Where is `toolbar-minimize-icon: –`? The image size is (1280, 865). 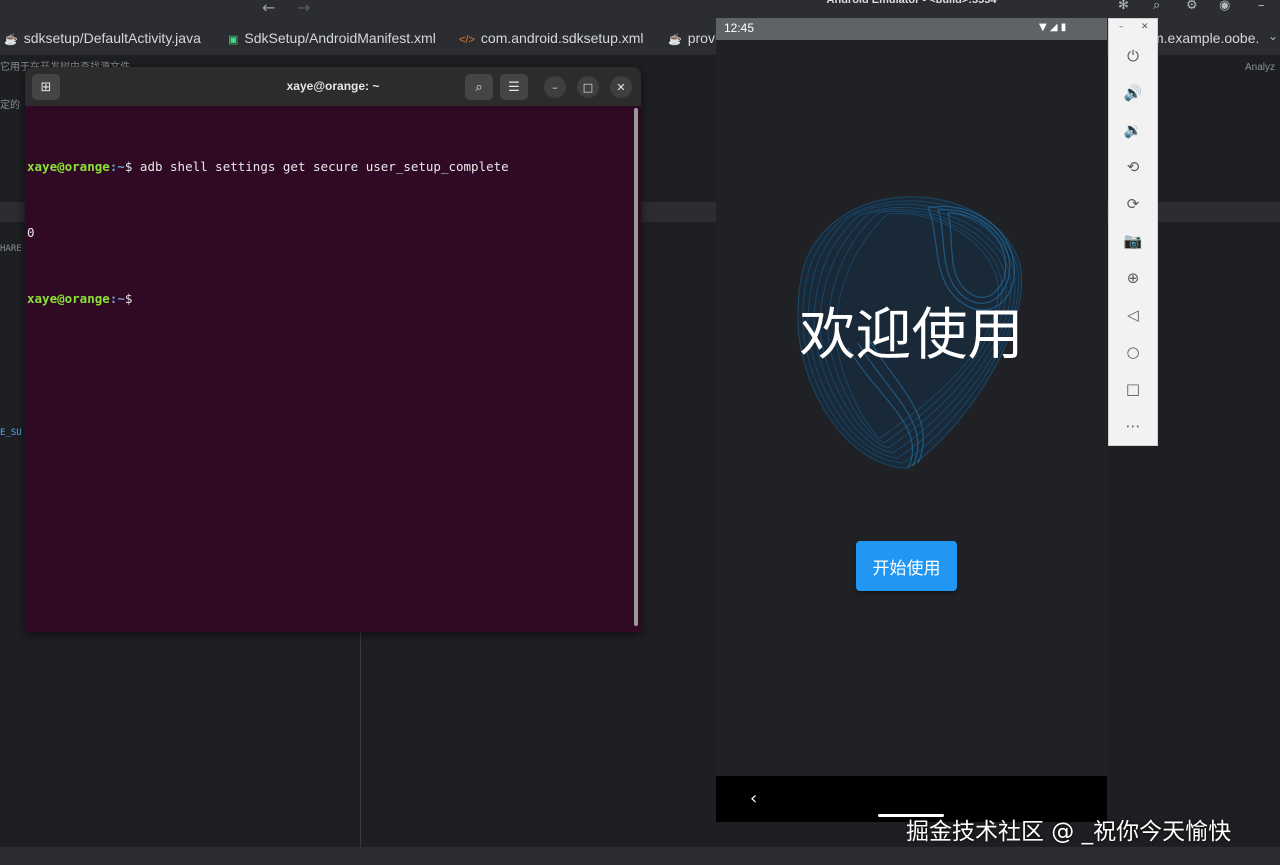
toolbar-minimize-icon: – is located at coordinates (1121, 27).